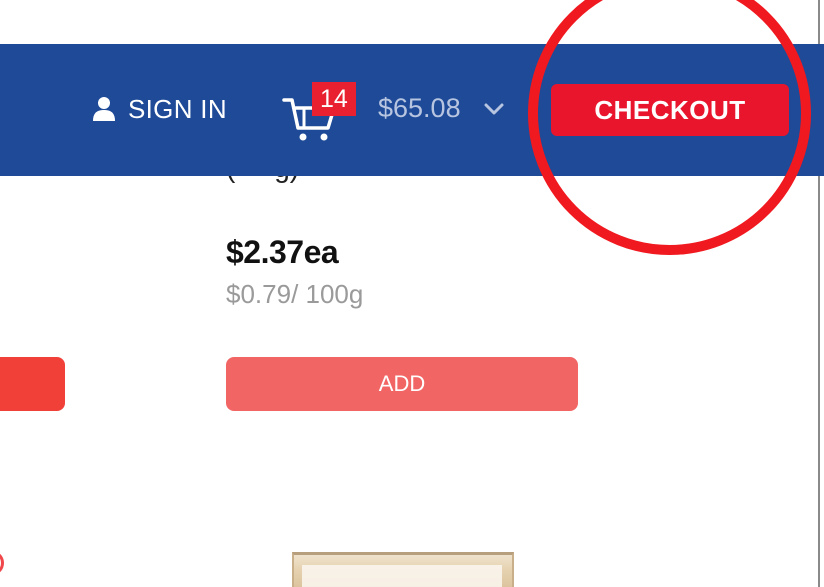 Image resolution: width=824 pixels, height=587 pixels. What do you see at coordinates (334, 99) in the screenshot?
I see `cart-count-badge: 14` at bounding box center [334, 99].